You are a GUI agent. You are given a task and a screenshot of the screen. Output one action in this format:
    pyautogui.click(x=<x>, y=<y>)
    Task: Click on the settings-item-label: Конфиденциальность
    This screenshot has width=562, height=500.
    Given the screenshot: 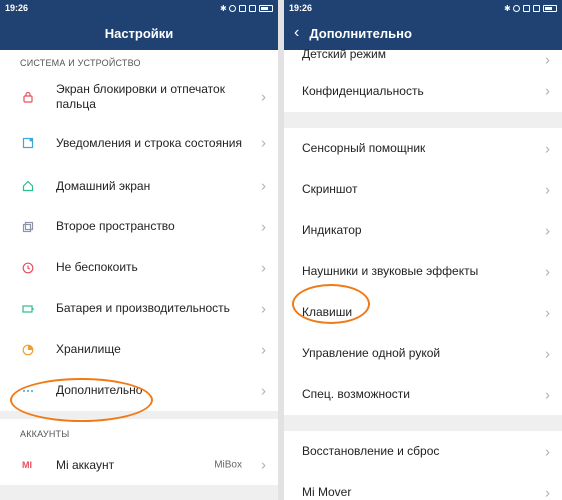 What is the action you would take?
    pyautogui.click(x=363, y=90)
    